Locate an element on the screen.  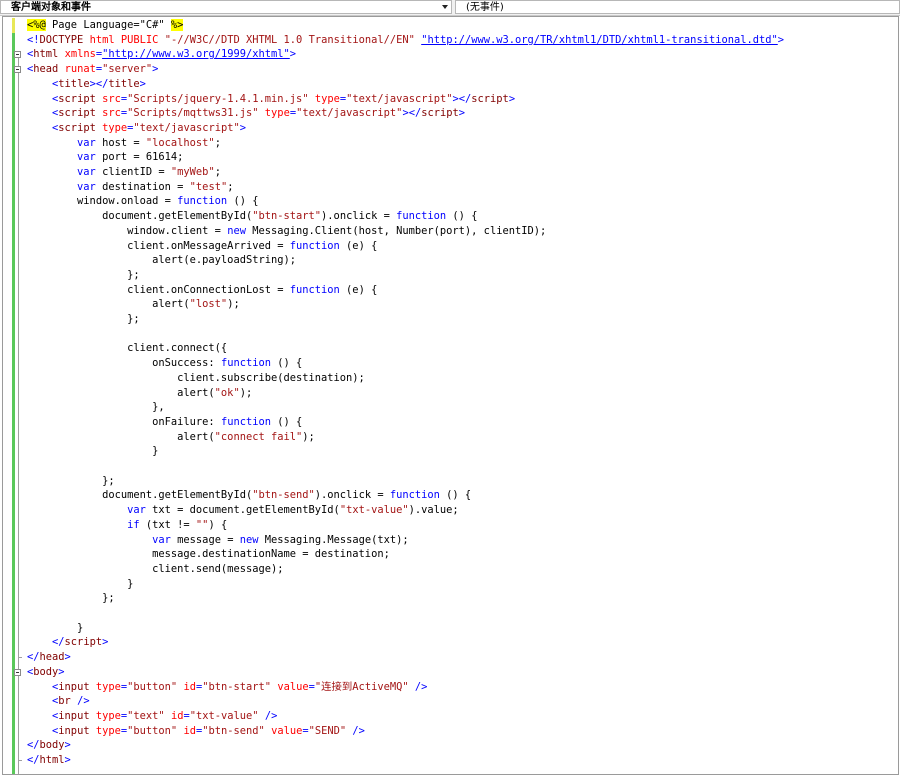
code-line: alert("ok"); is located at coordinates (139, 393).